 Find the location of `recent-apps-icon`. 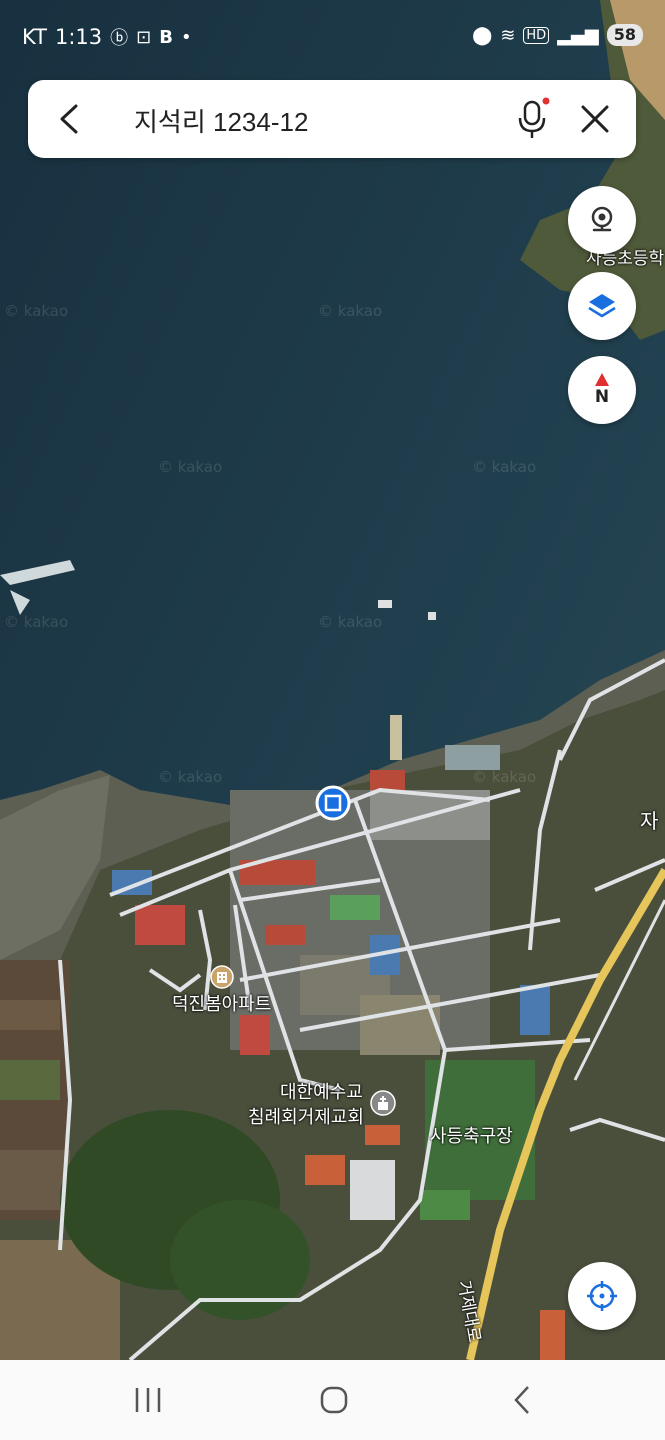

recent-apps-icon is located at coordinates (148, 1400).